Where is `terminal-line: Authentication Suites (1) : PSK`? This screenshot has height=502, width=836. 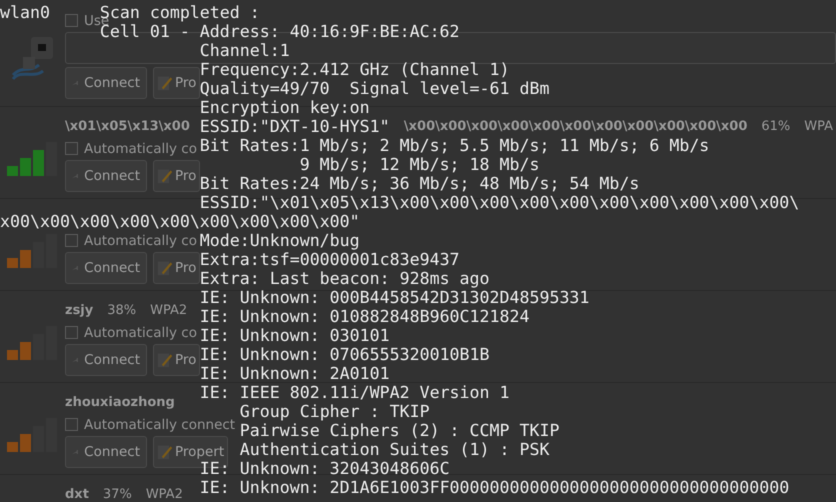 terminal-line: Authentication Suites (1) : PSK is located at coordinates (395, 449).